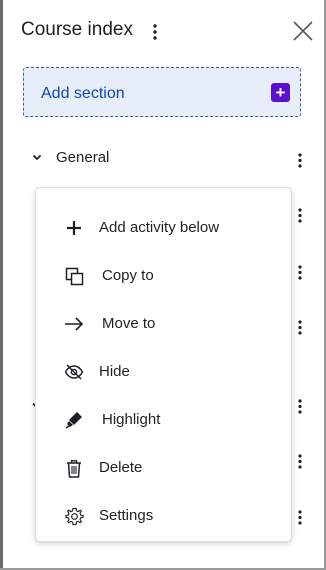 The height and width of the screenshot is (570, 326). What do you see at coordinates (114, 371) in the screenshot?
I see `menu-item-label: Hide` at bounding box center [114, 371].